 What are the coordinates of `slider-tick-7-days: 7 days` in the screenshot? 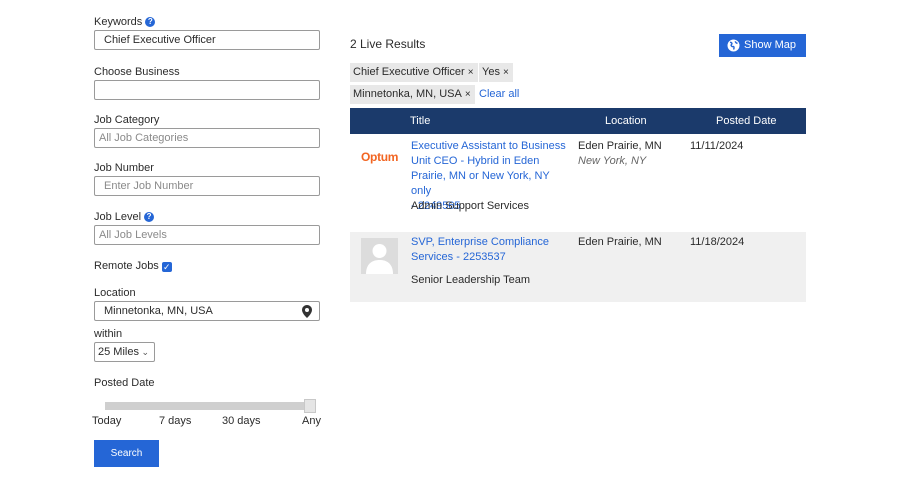 It's located at (175, 421).